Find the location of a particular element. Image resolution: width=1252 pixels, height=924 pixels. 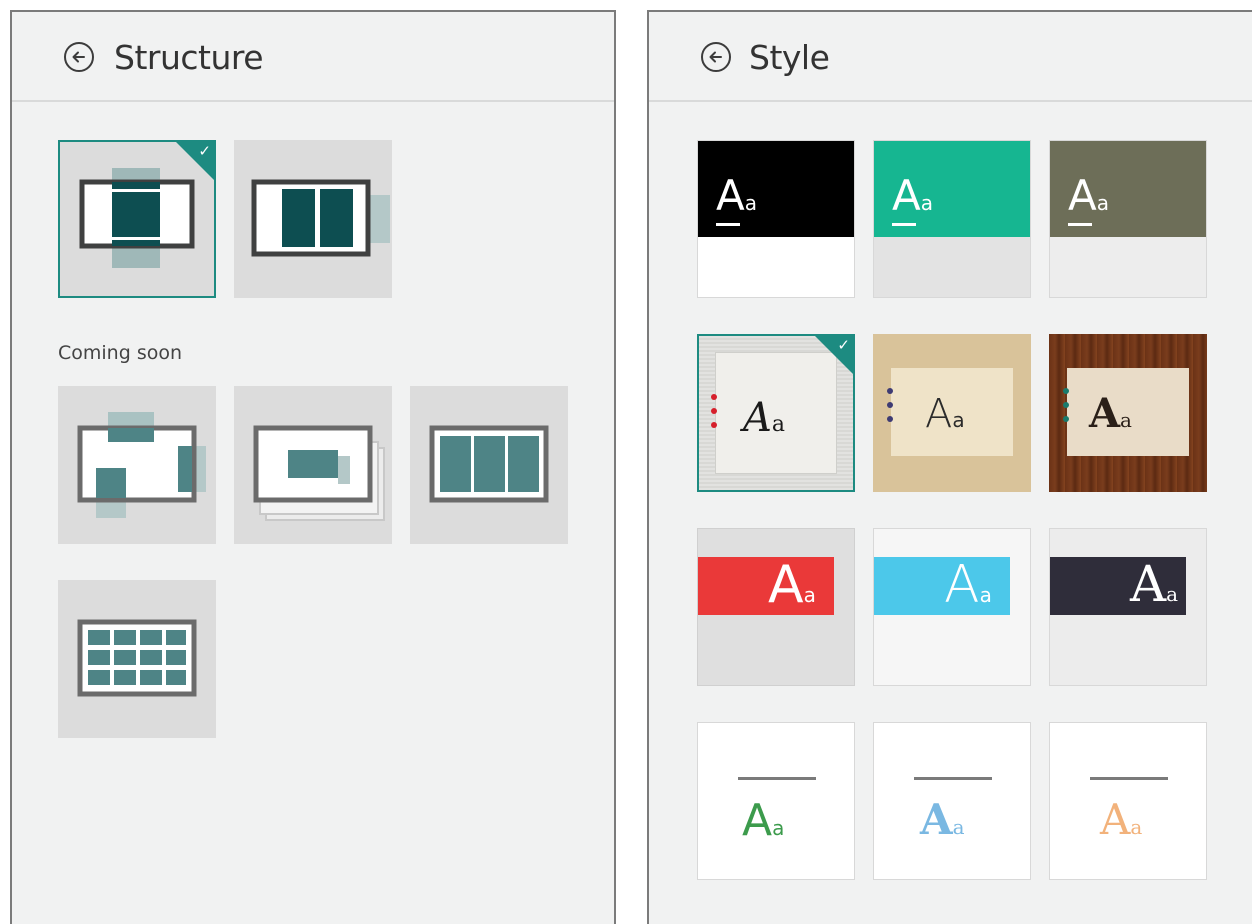

structure-header: Structure is located at coordinates (313, 57).